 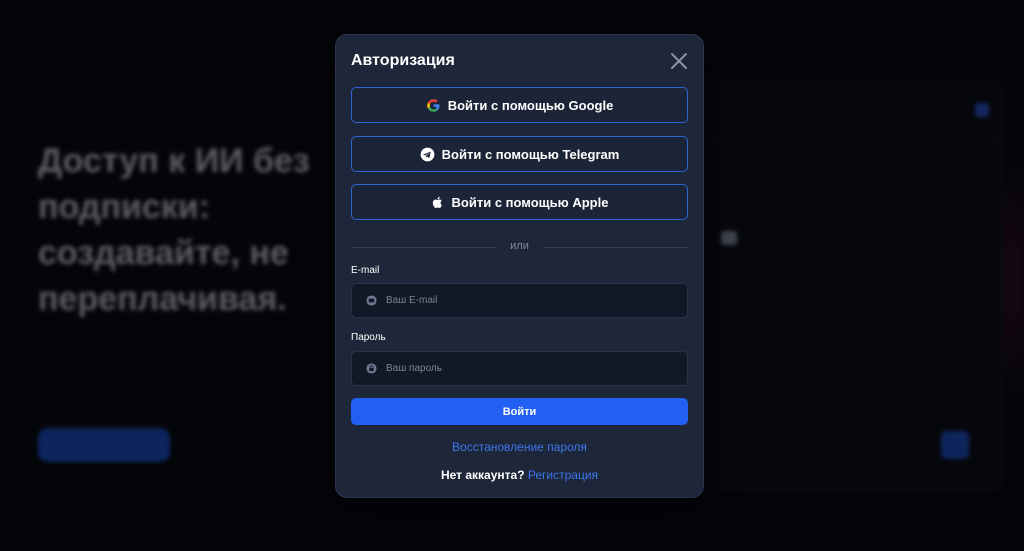 I want to click on register-row: Нет аккаунта? Регистрация, so click(x=519, y=475).